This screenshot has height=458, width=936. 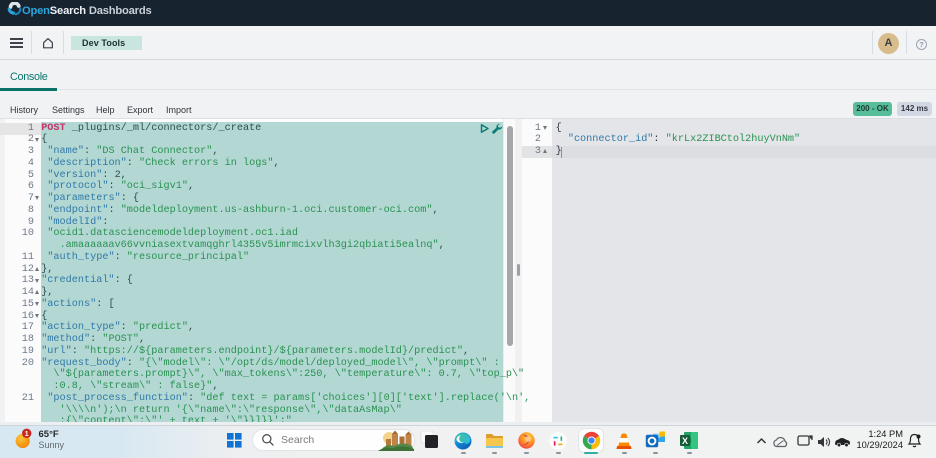 What do you see at coordinates (685, 441) in the screenshot?
I see `svg-text: X` at bounding box center [685, 441].